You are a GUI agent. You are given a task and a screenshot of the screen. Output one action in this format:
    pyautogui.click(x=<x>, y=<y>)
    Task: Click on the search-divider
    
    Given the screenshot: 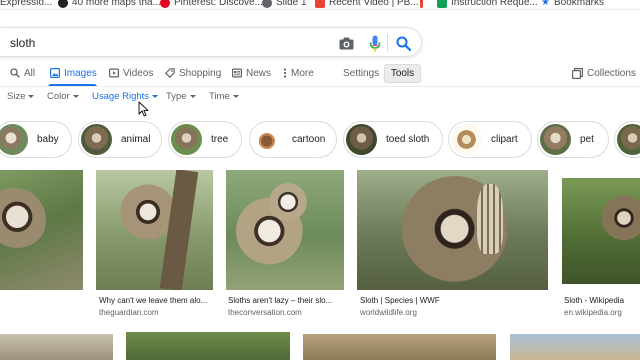 What is the action you would take?
    pyautogui.click(x=387, y=43)
    